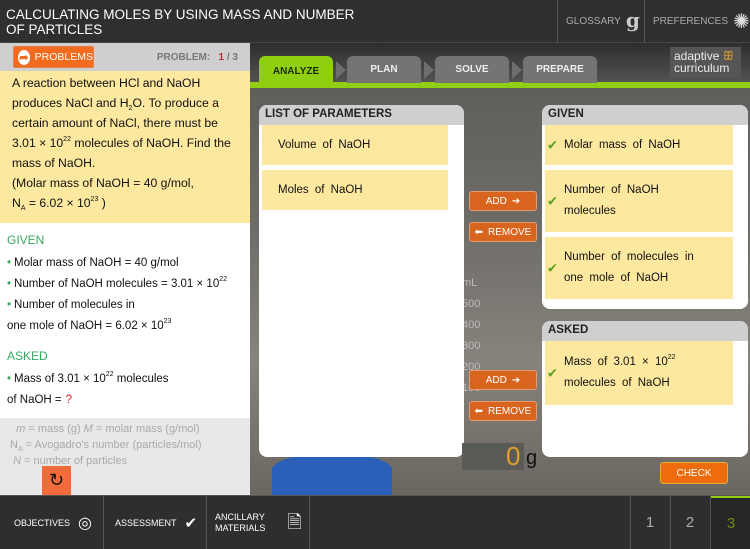 This screenshot has width=750, height=549. I want to click on glossary-icon: g, so click(632, 19).